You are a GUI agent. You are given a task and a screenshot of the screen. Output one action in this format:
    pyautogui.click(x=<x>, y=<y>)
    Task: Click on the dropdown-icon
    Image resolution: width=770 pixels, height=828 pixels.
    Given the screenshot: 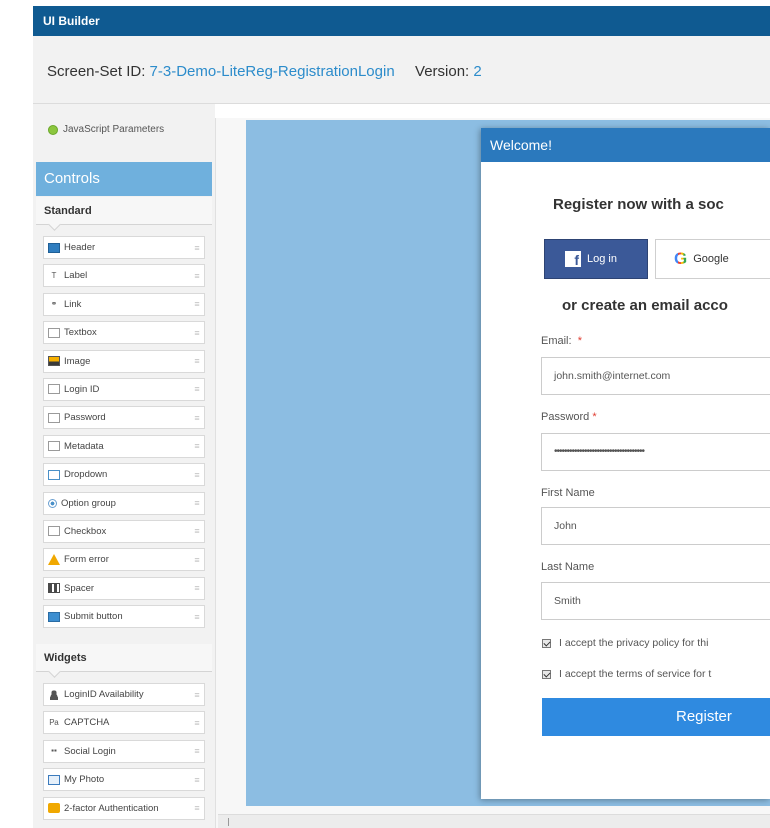 What is the action you would take?
    pyautogui.click(x=54, y=474)
    